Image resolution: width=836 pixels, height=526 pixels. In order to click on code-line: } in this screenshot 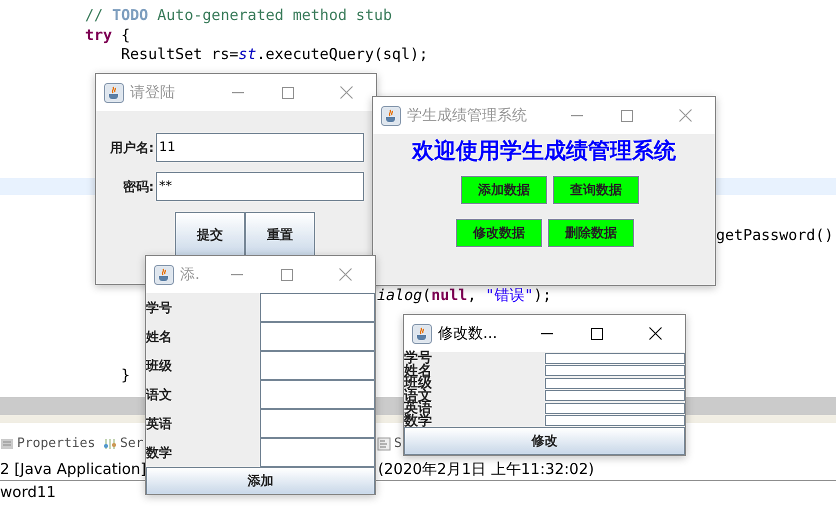, I will do `click(125, 375)`.